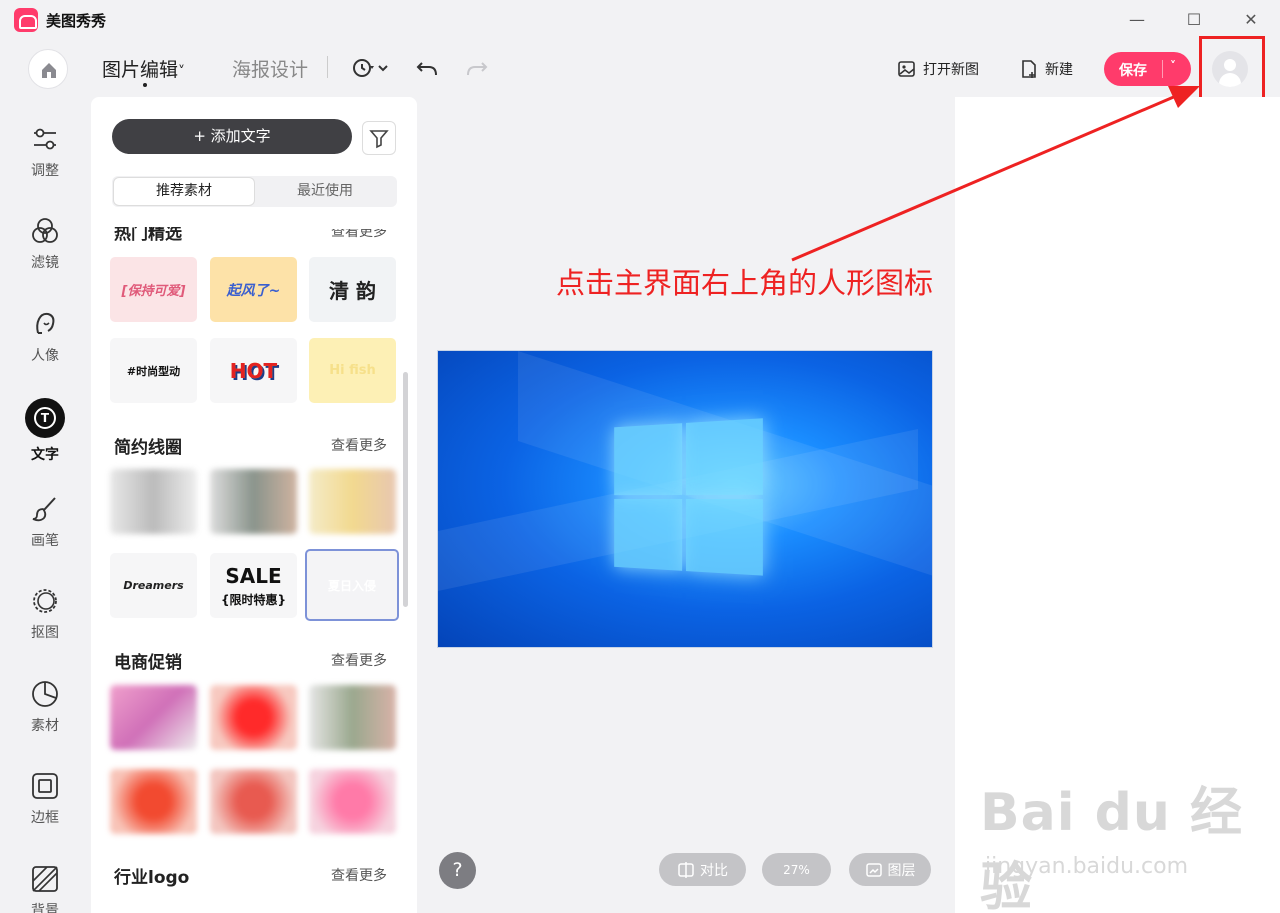 The width and height of the screenshot is (1280, 913). I want to click on baidu-watermark: Bai du 经验 jingyan.baidu.com, so click(1111, 848).